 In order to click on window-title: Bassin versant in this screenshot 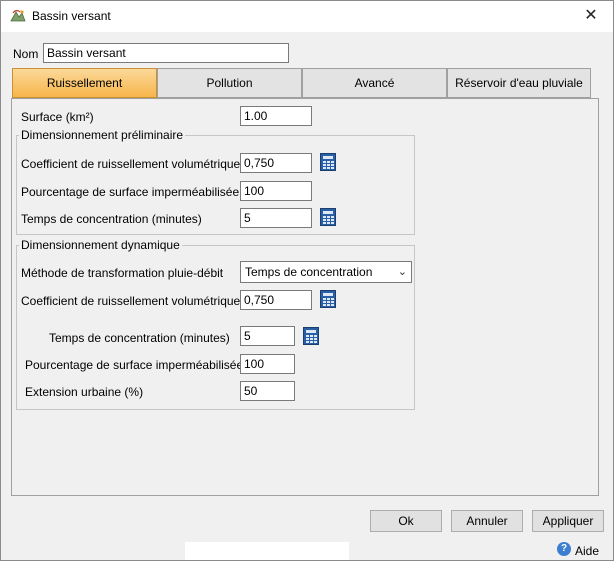, I will do `click(71, 16)`.